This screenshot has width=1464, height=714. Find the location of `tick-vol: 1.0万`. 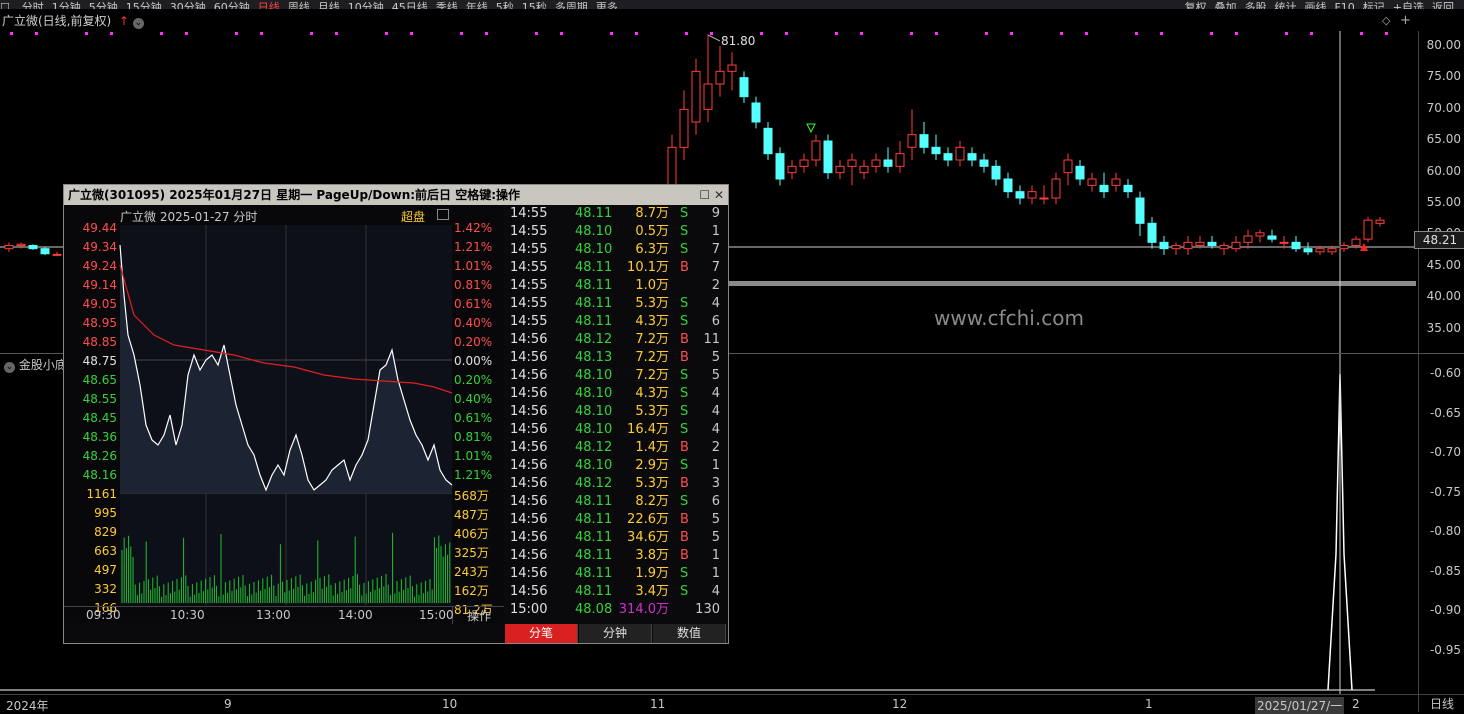

tick-vol: 1.0万 is located at coordinates (652, 285).